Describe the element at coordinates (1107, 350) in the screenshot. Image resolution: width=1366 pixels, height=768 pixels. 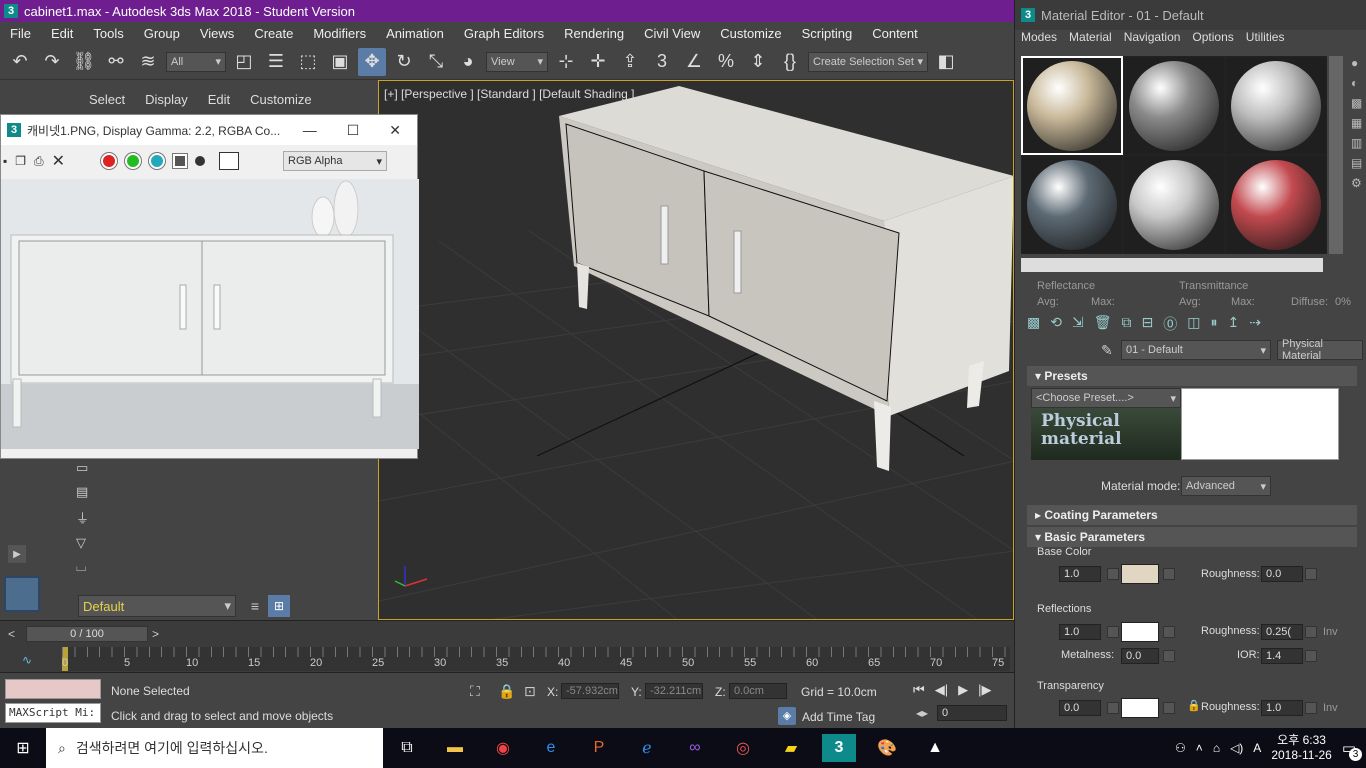
I see `eyedropper-icon: ✎` at that location.